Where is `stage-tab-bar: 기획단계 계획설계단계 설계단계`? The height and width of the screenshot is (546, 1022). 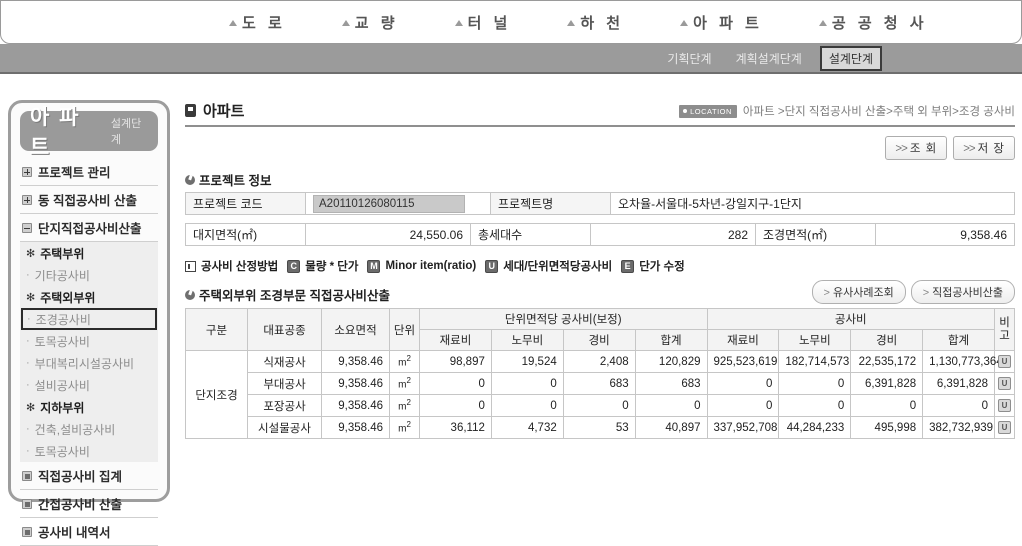
stage-tab-bar: 기획단계 계획설계단계 설계단계 is located at coordinates (511, 59).